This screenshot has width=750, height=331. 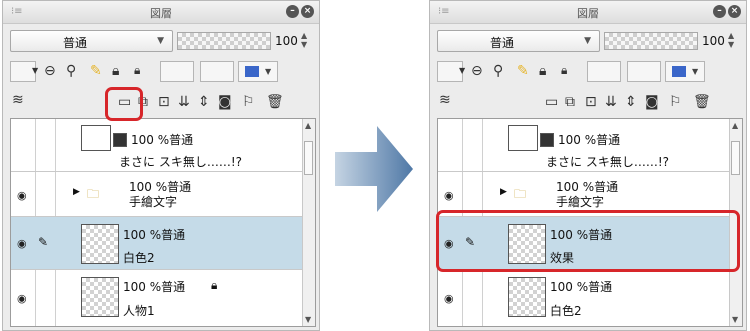 What do you see at coordinates (180, 162) in the screenshot?
I see `layer-name: まさに スキ無し……!?` at bounding box center [180, 162].